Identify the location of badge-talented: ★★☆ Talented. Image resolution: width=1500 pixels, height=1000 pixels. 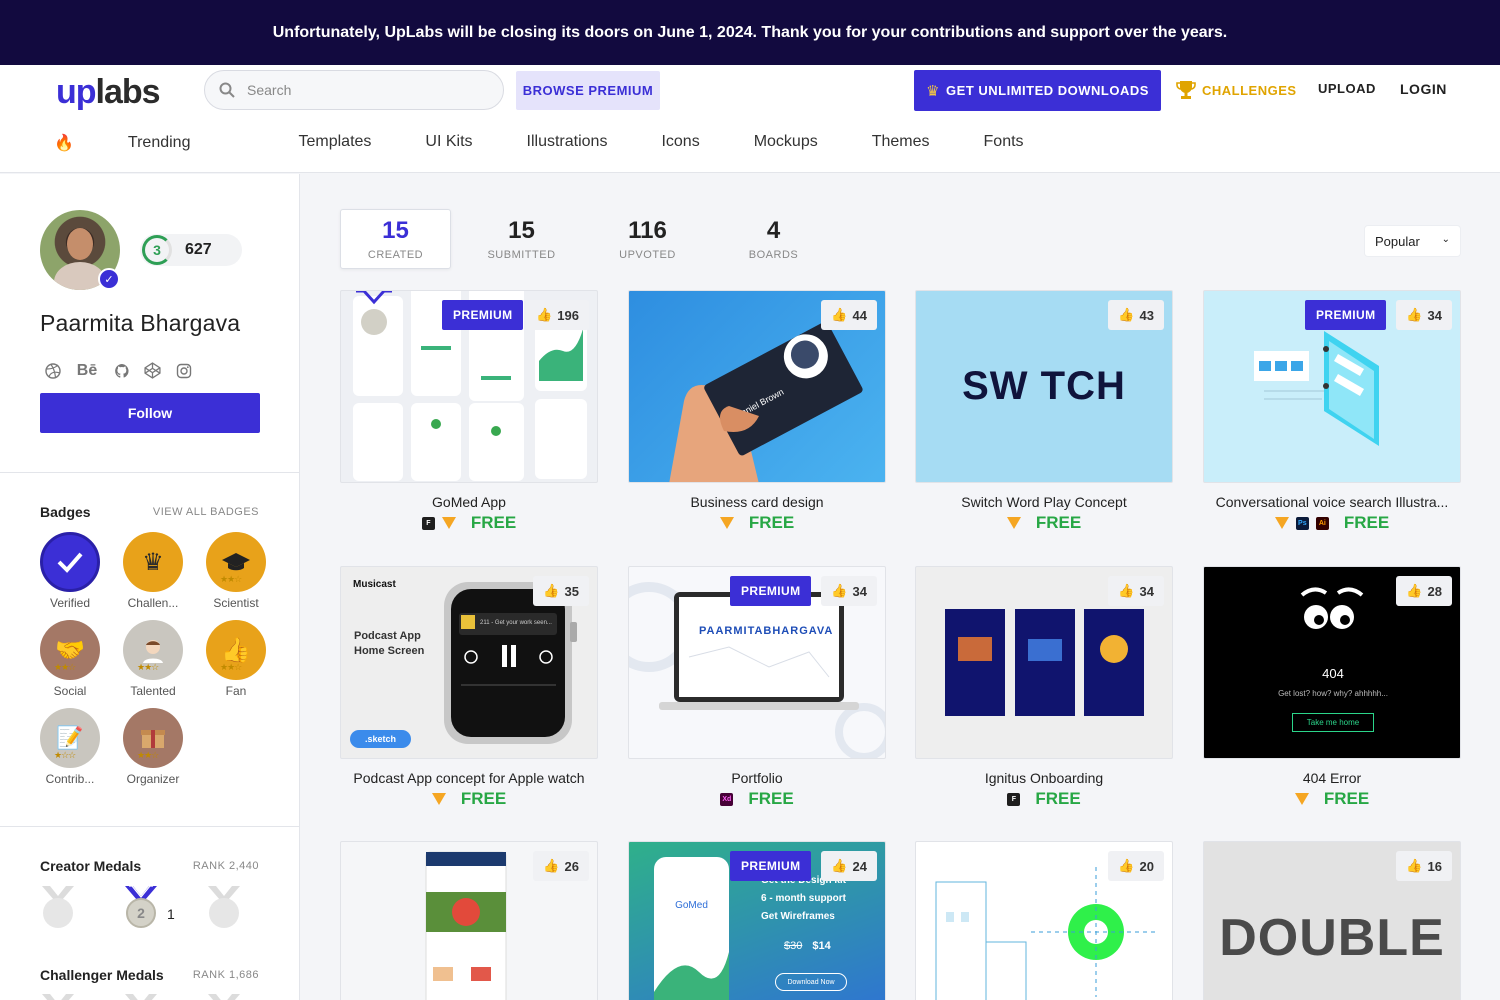
(153, 659).